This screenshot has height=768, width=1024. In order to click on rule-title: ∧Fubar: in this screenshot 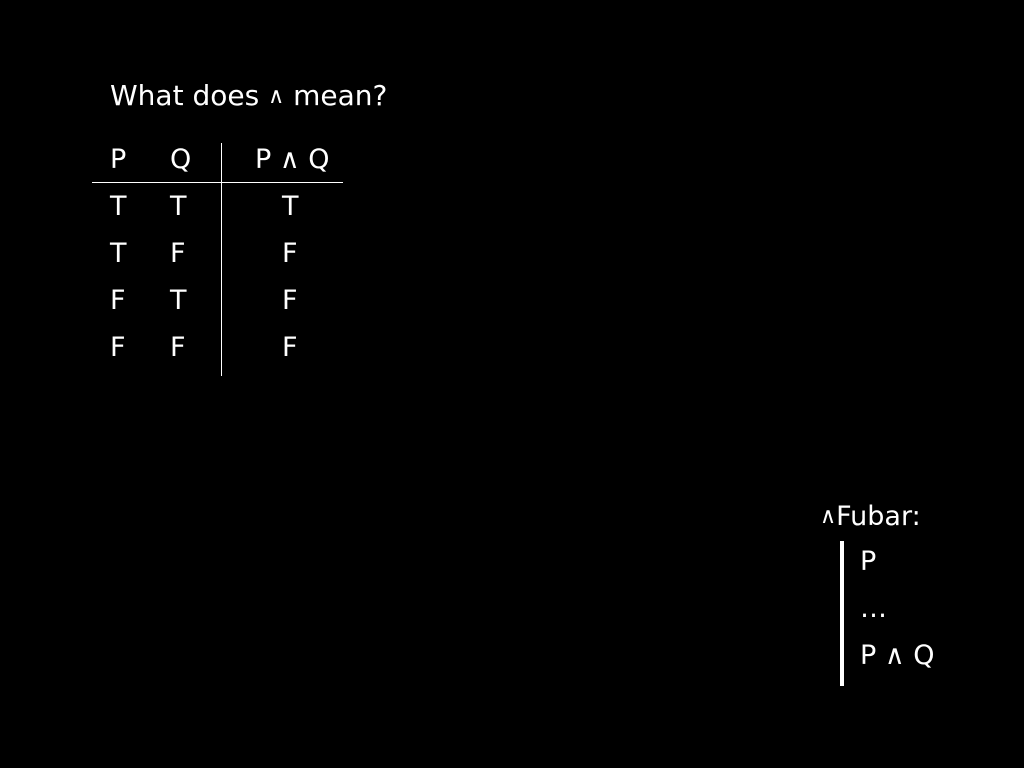, I will do `click(870, 517)`.